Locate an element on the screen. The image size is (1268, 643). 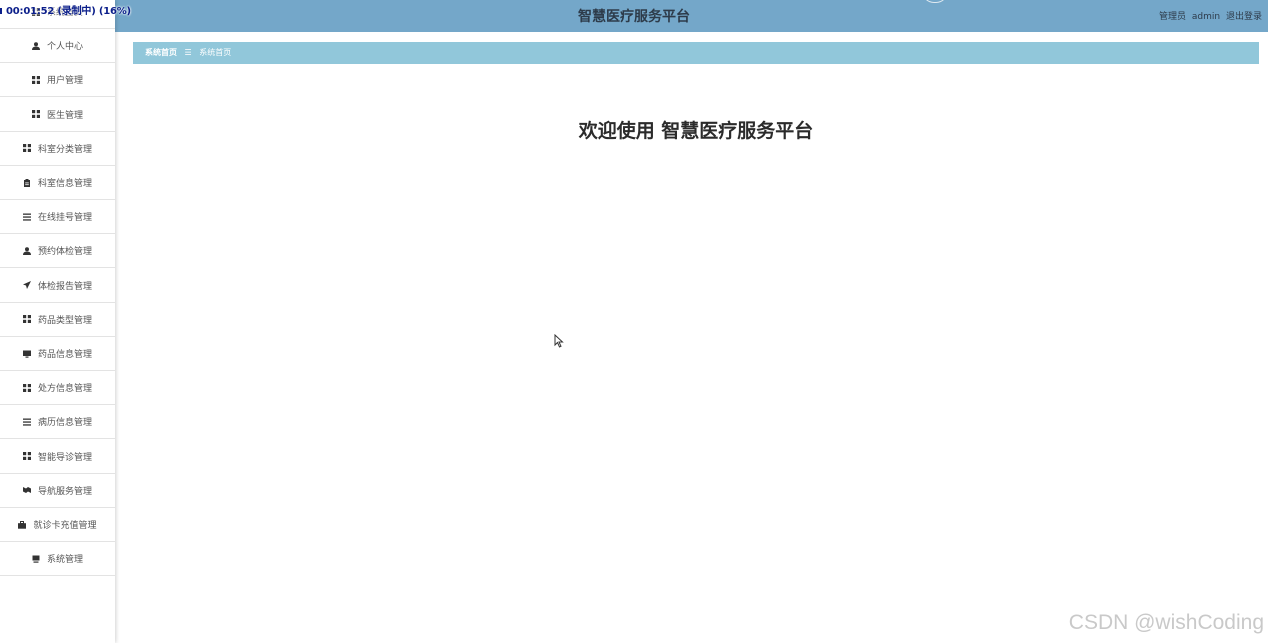
monitor-icon is located at coordinates (26, 354).